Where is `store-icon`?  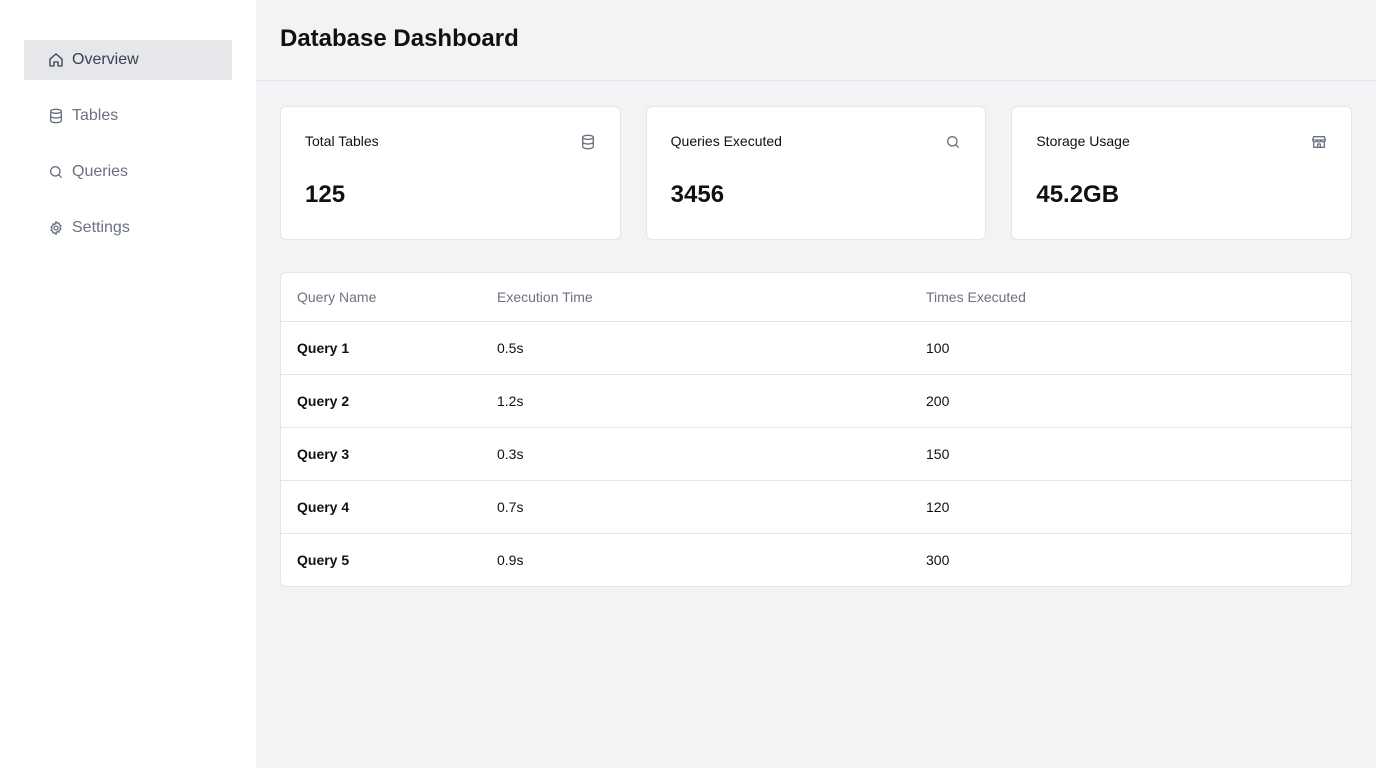 store-icon is located at coordinates (1319, 142).